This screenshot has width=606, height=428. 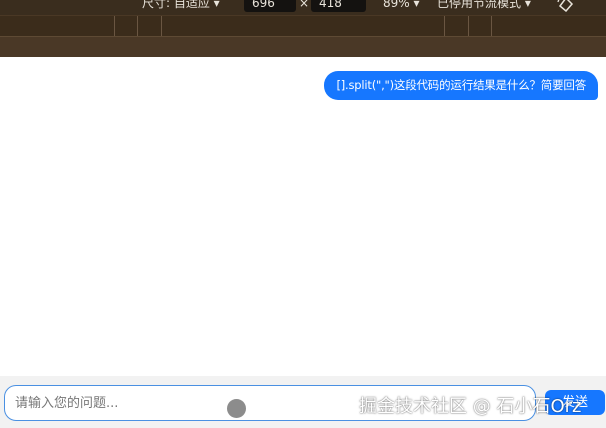 What do you see at coordinates (181, 5) in the screenshot?
I see `size-dropdown: 尺寸: 自适应 ▾` at bounding box center [181, 5].